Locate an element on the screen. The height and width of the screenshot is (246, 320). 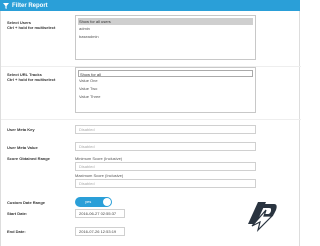
user-meta-key-label: User Meta Key is located at coordinates (21, 129).